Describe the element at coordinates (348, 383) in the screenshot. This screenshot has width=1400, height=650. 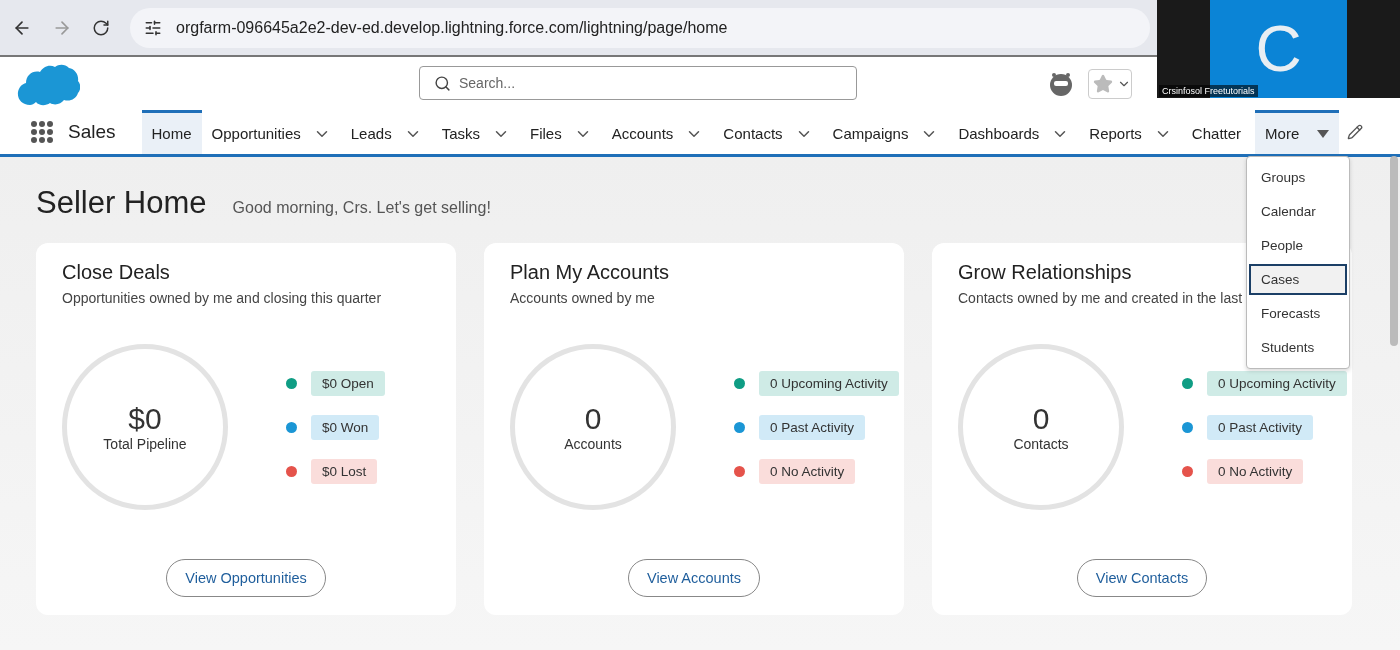
I see `legend-label: $0 Open` at that location.